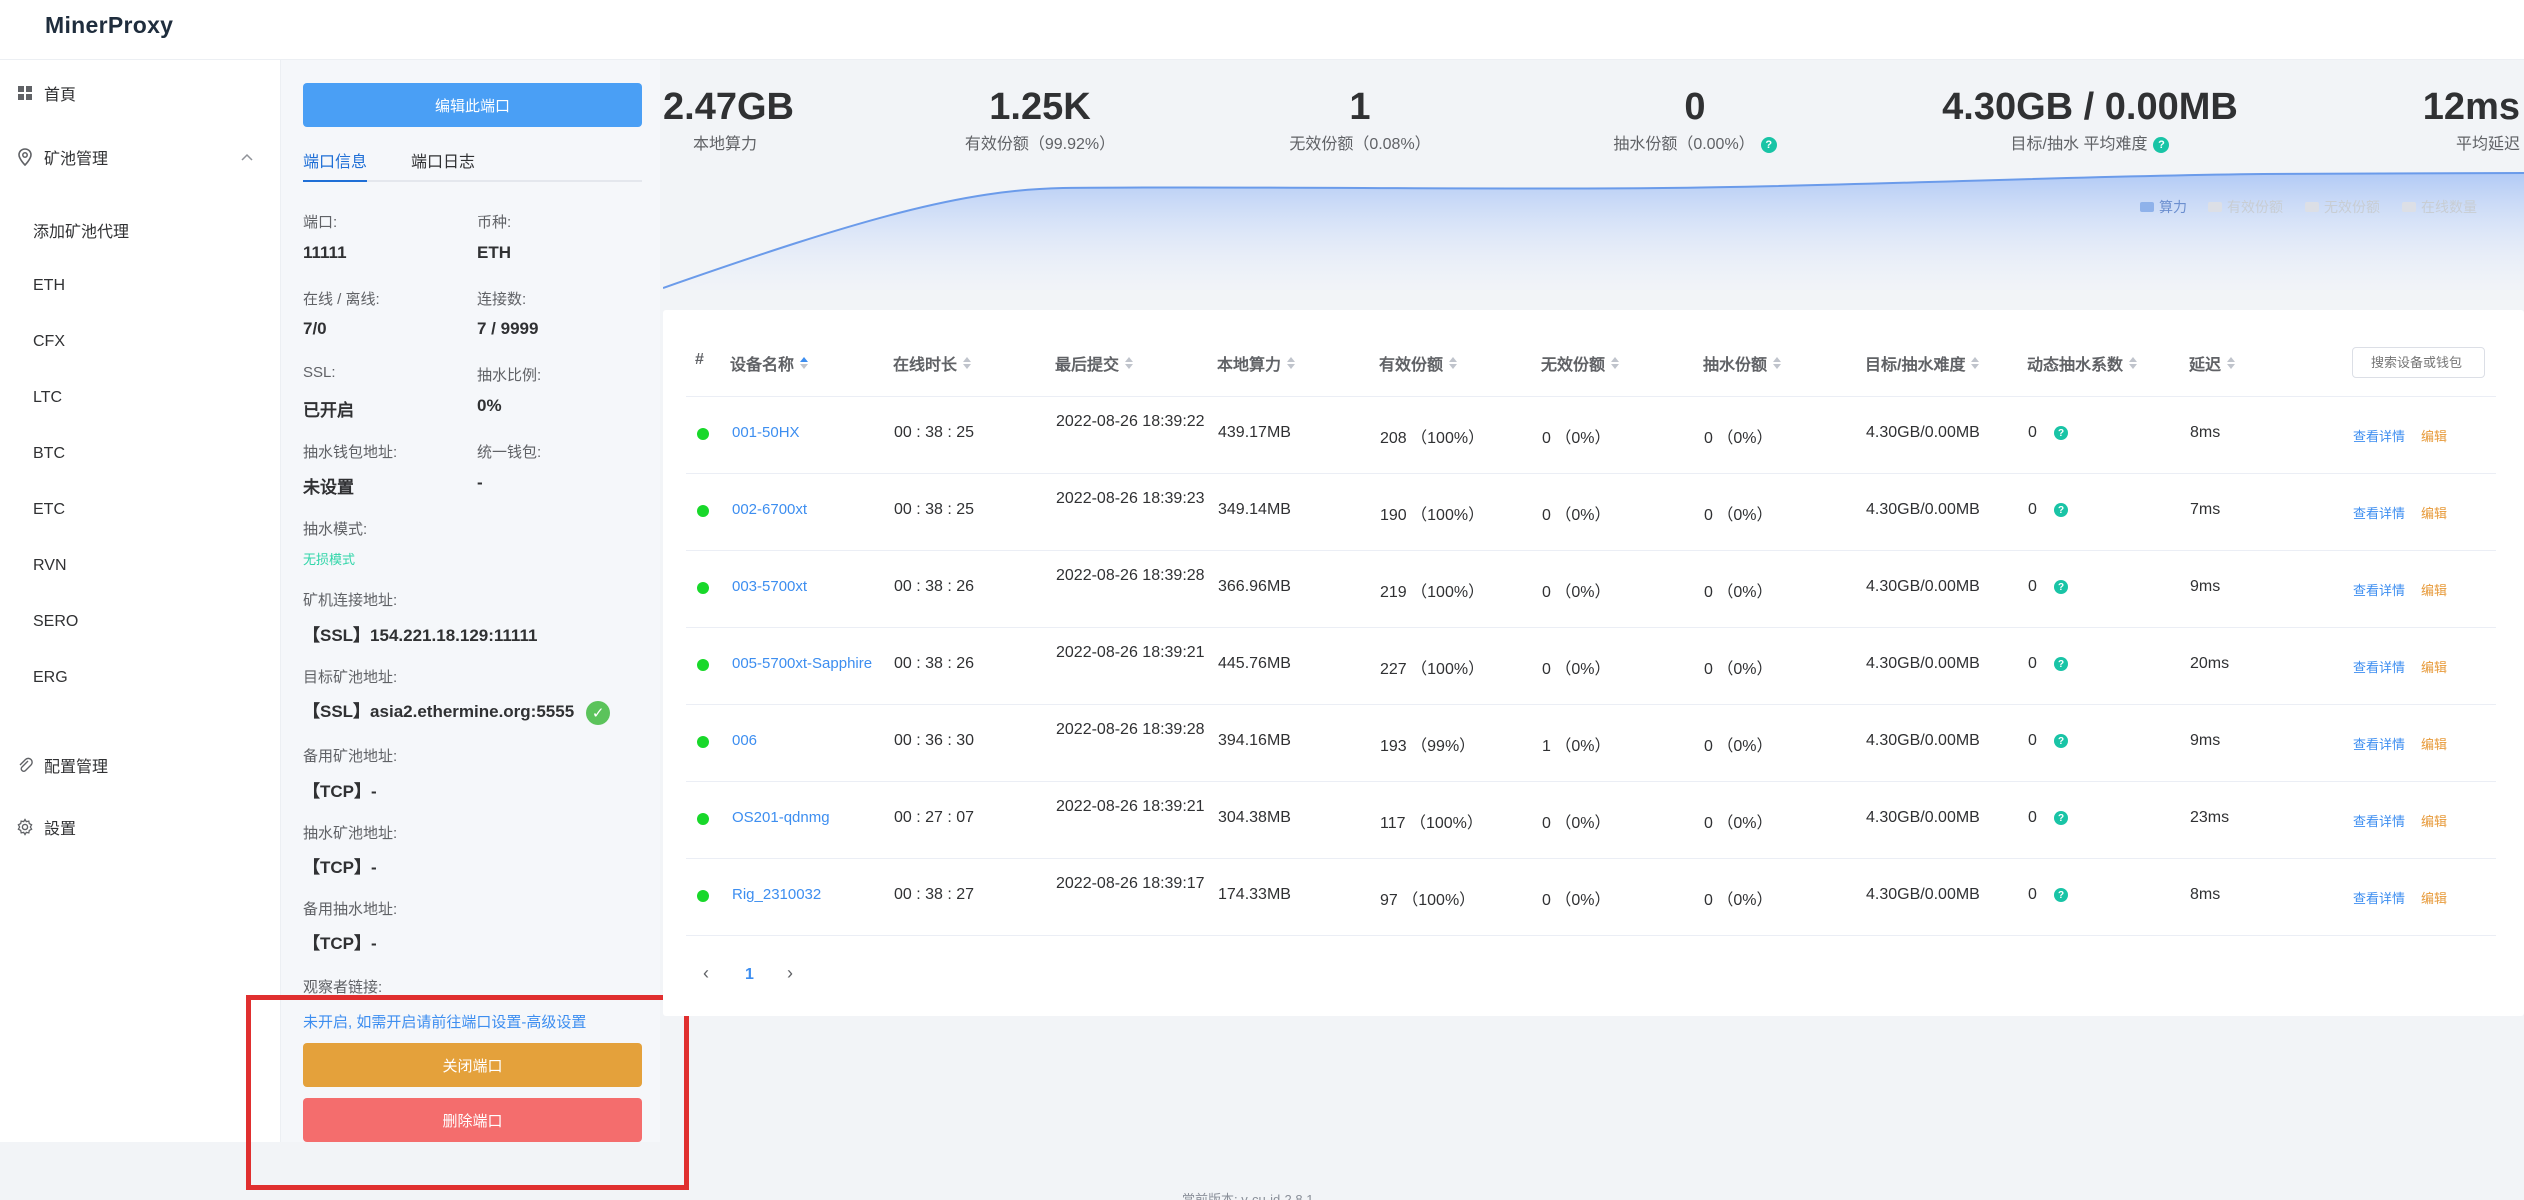 This screenshot has width=2524, height=1200. Describe the element at coordinates (2471, 107) in the screenshot. I see `stat-value: 12ms` at that location.